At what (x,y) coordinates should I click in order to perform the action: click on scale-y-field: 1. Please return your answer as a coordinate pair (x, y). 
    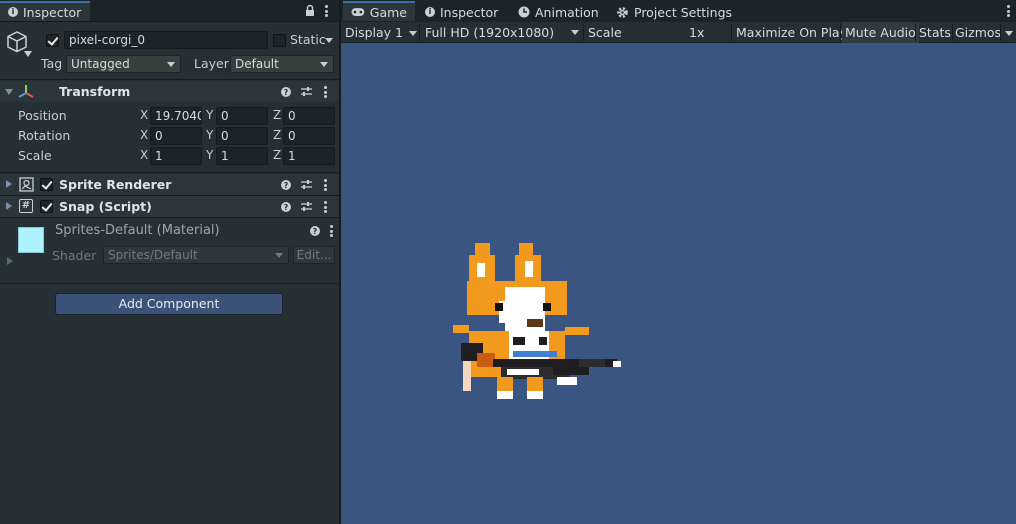
    Looking at the image, I should click on (242, 156).